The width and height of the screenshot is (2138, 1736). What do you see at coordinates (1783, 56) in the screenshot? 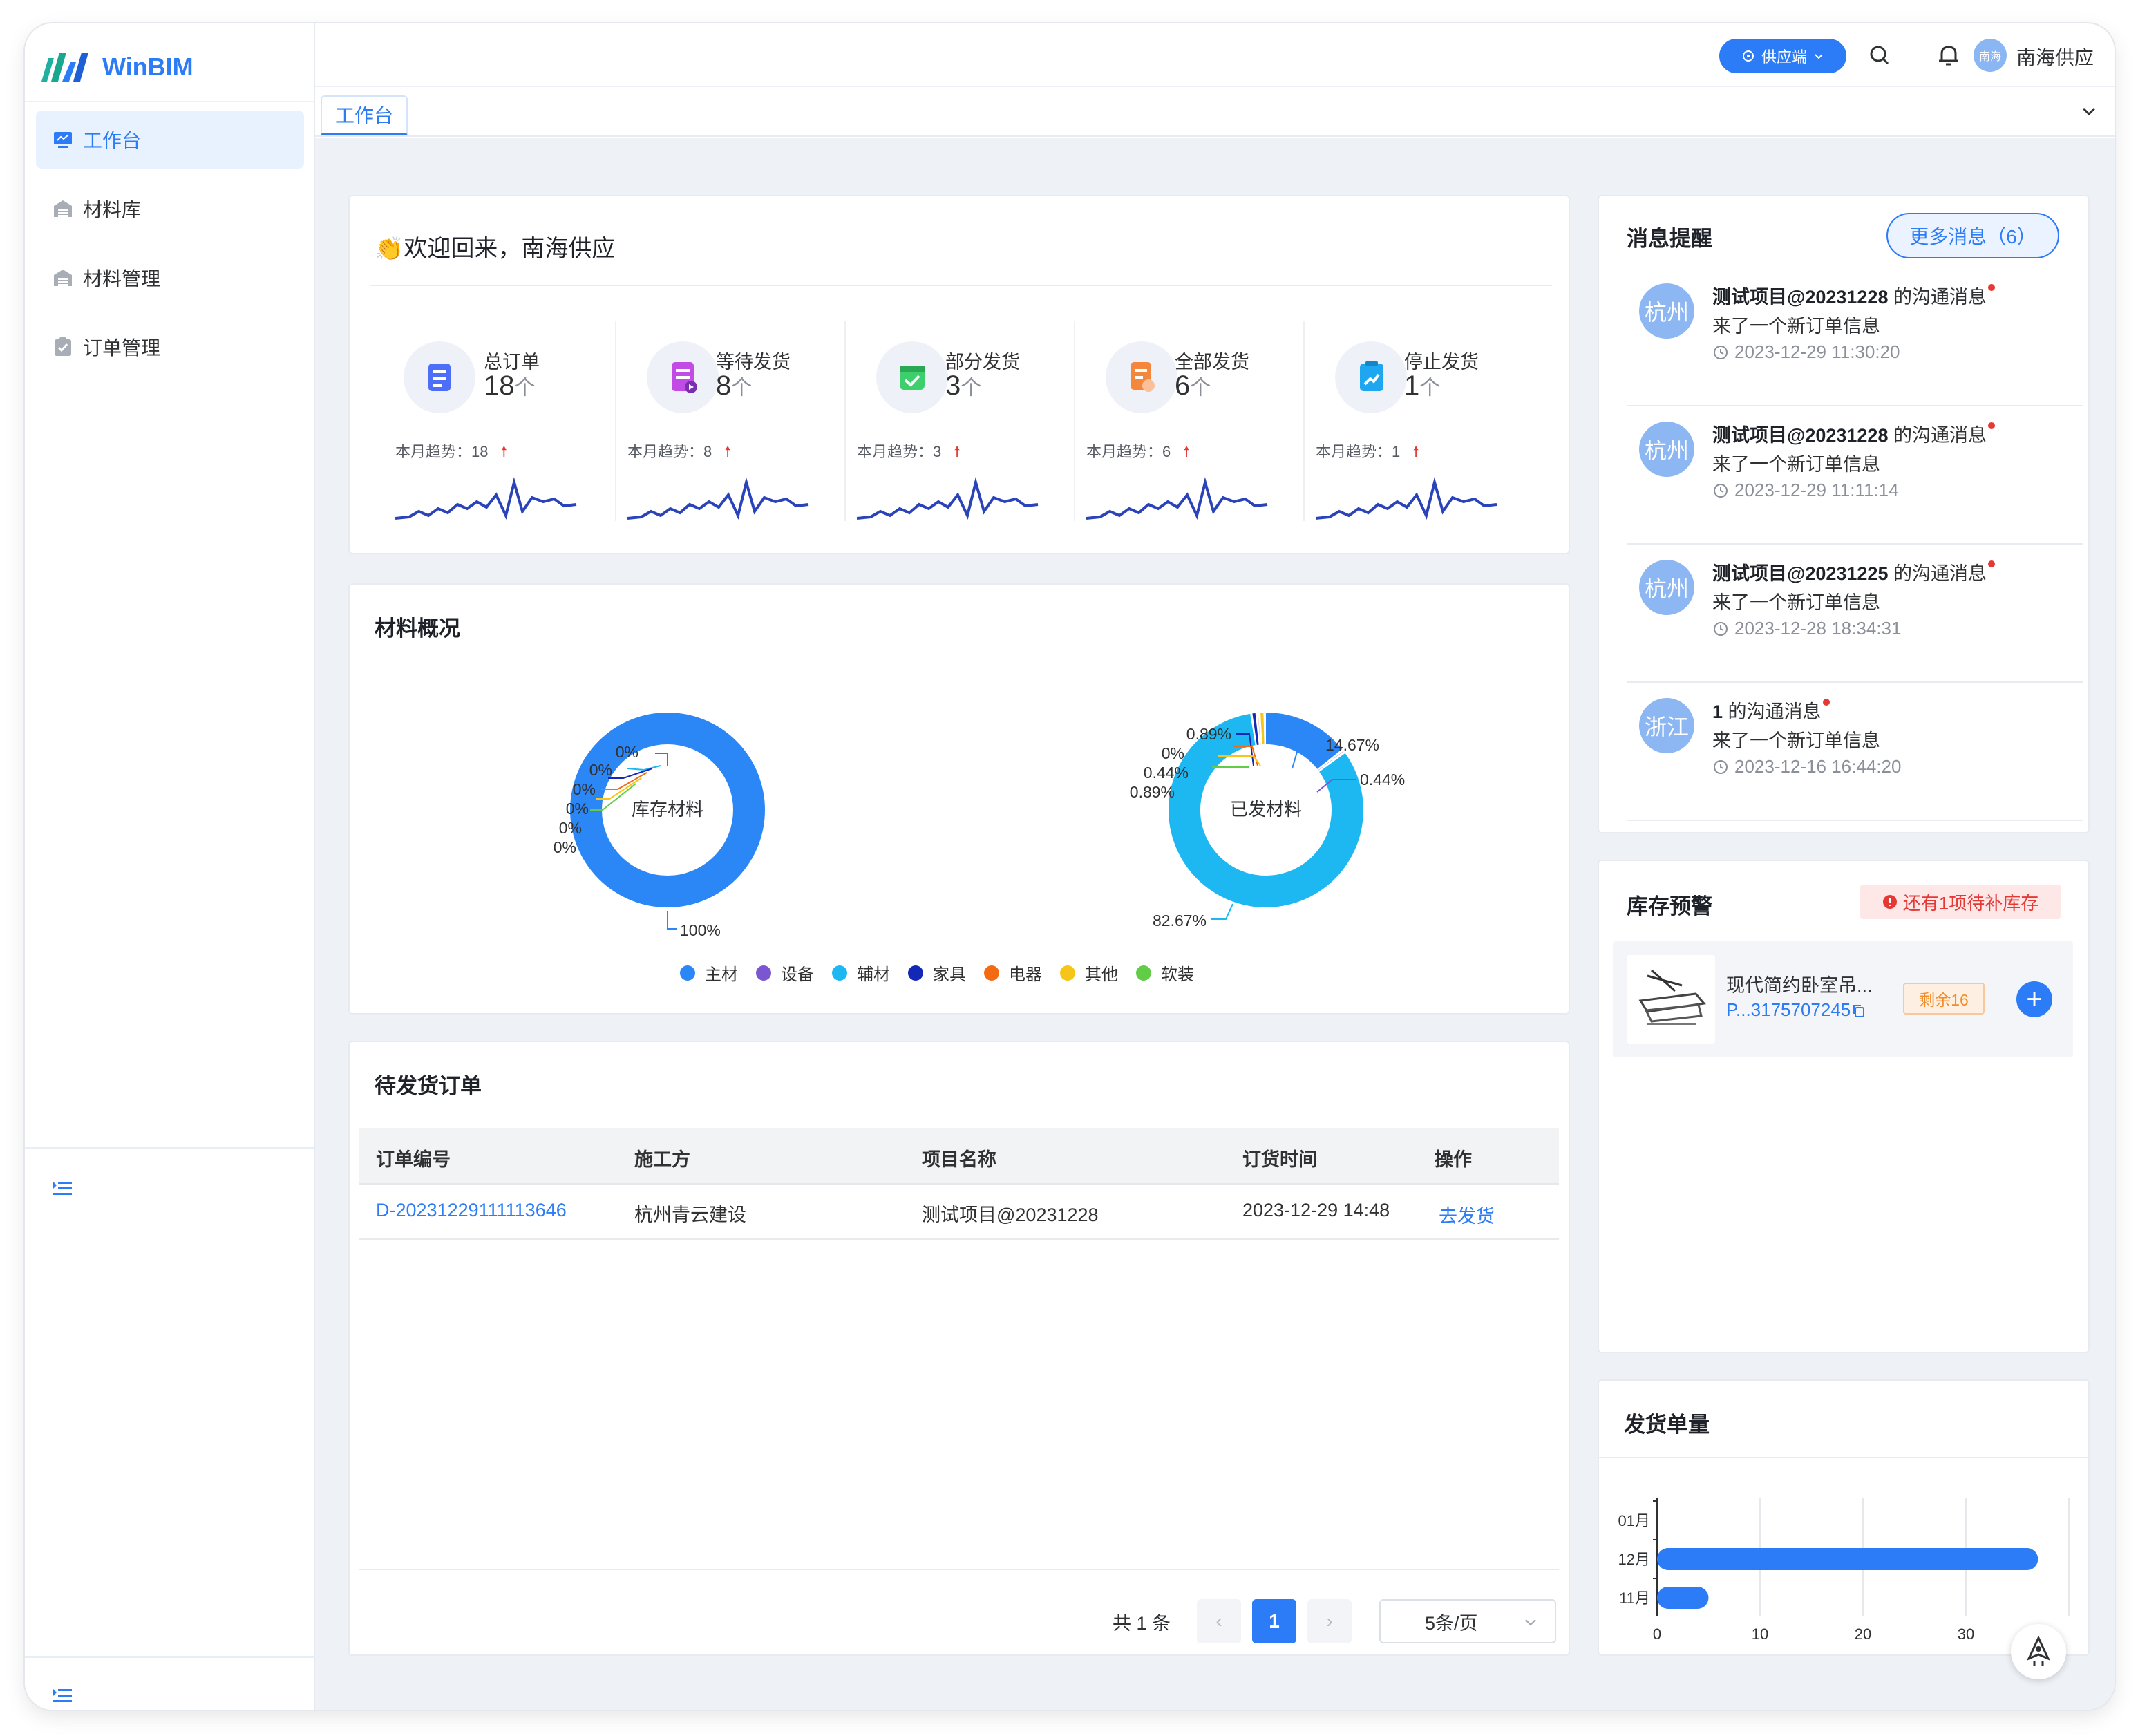
I see `role-switch-button: 供应端` at bounding box center [1783, 56].